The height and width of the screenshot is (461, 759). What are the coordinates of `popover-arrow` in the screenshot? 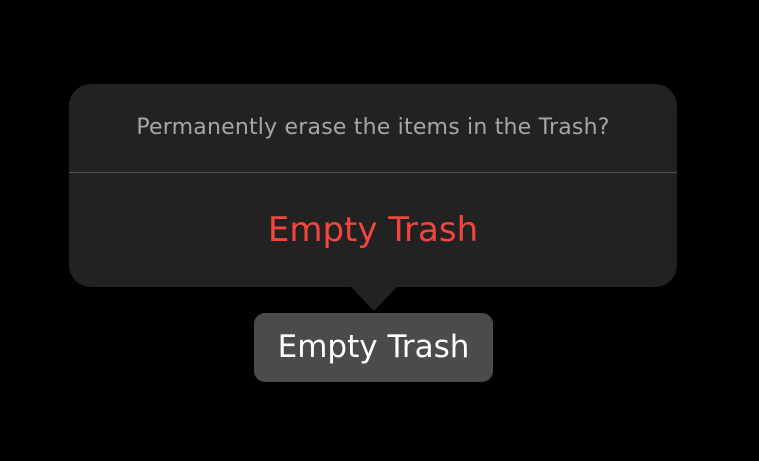 It's located at (374, 298).